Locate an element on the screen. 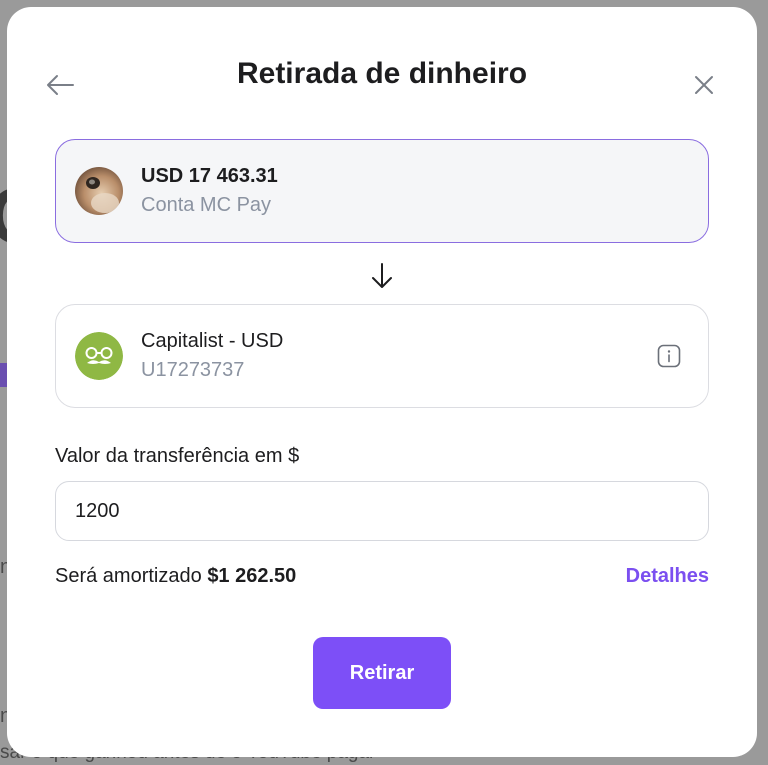 This screenshot has height=765, width=768. transfer-amount-label: Valor da transferência em $ is located at coordinates (177, 456).